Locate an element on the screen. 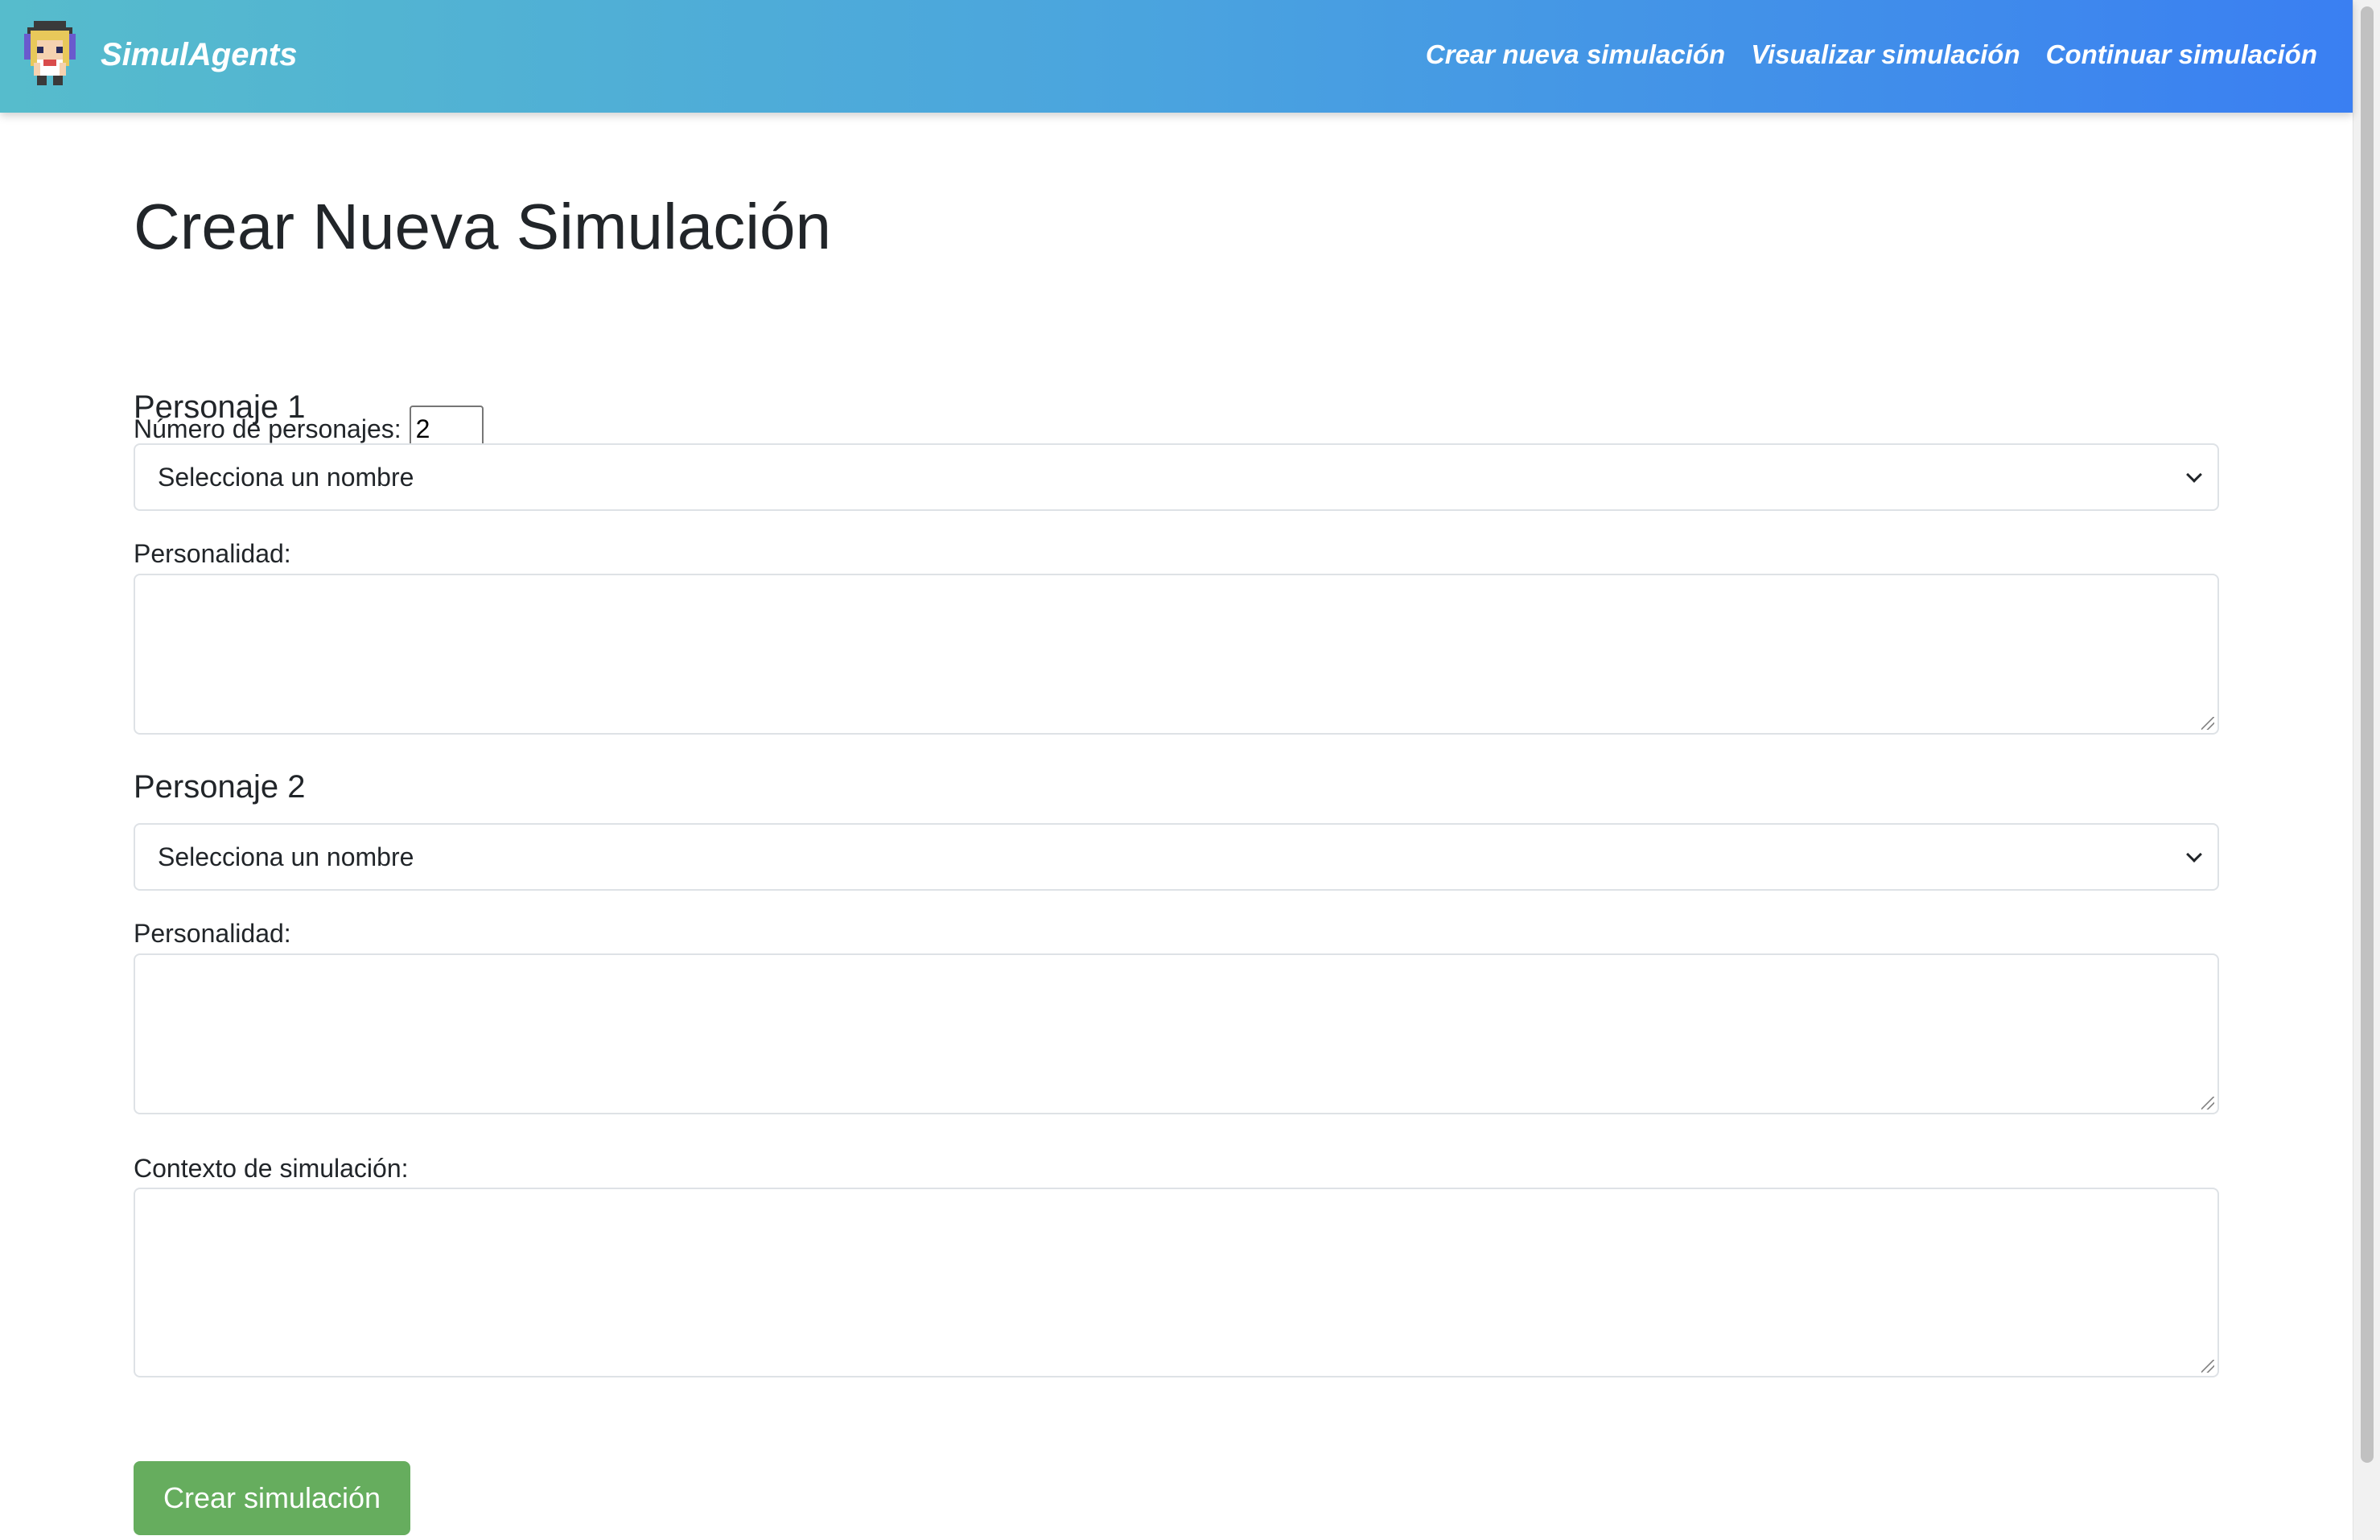  simulation-context-textarea is located at coordinates (1176, 1282).